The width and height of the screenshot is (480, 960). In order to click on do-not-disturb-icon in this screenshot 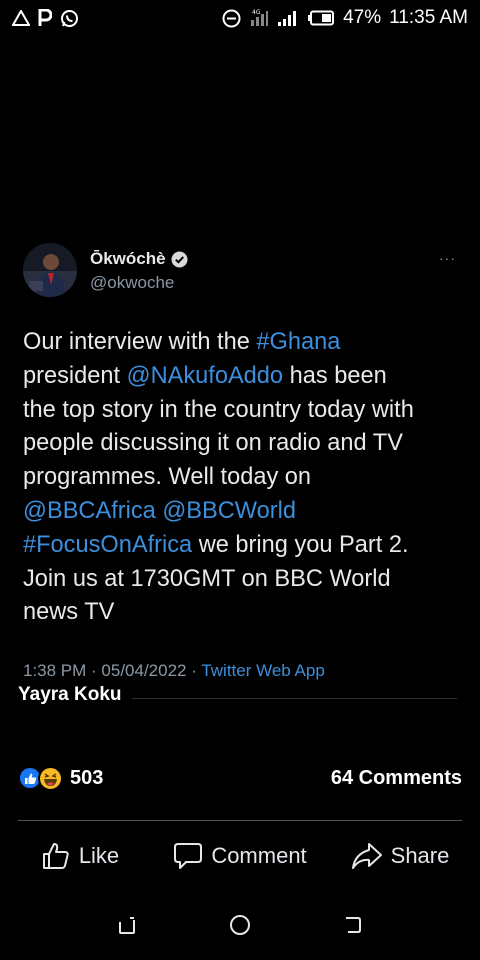, I will do `click(231, 18)`.